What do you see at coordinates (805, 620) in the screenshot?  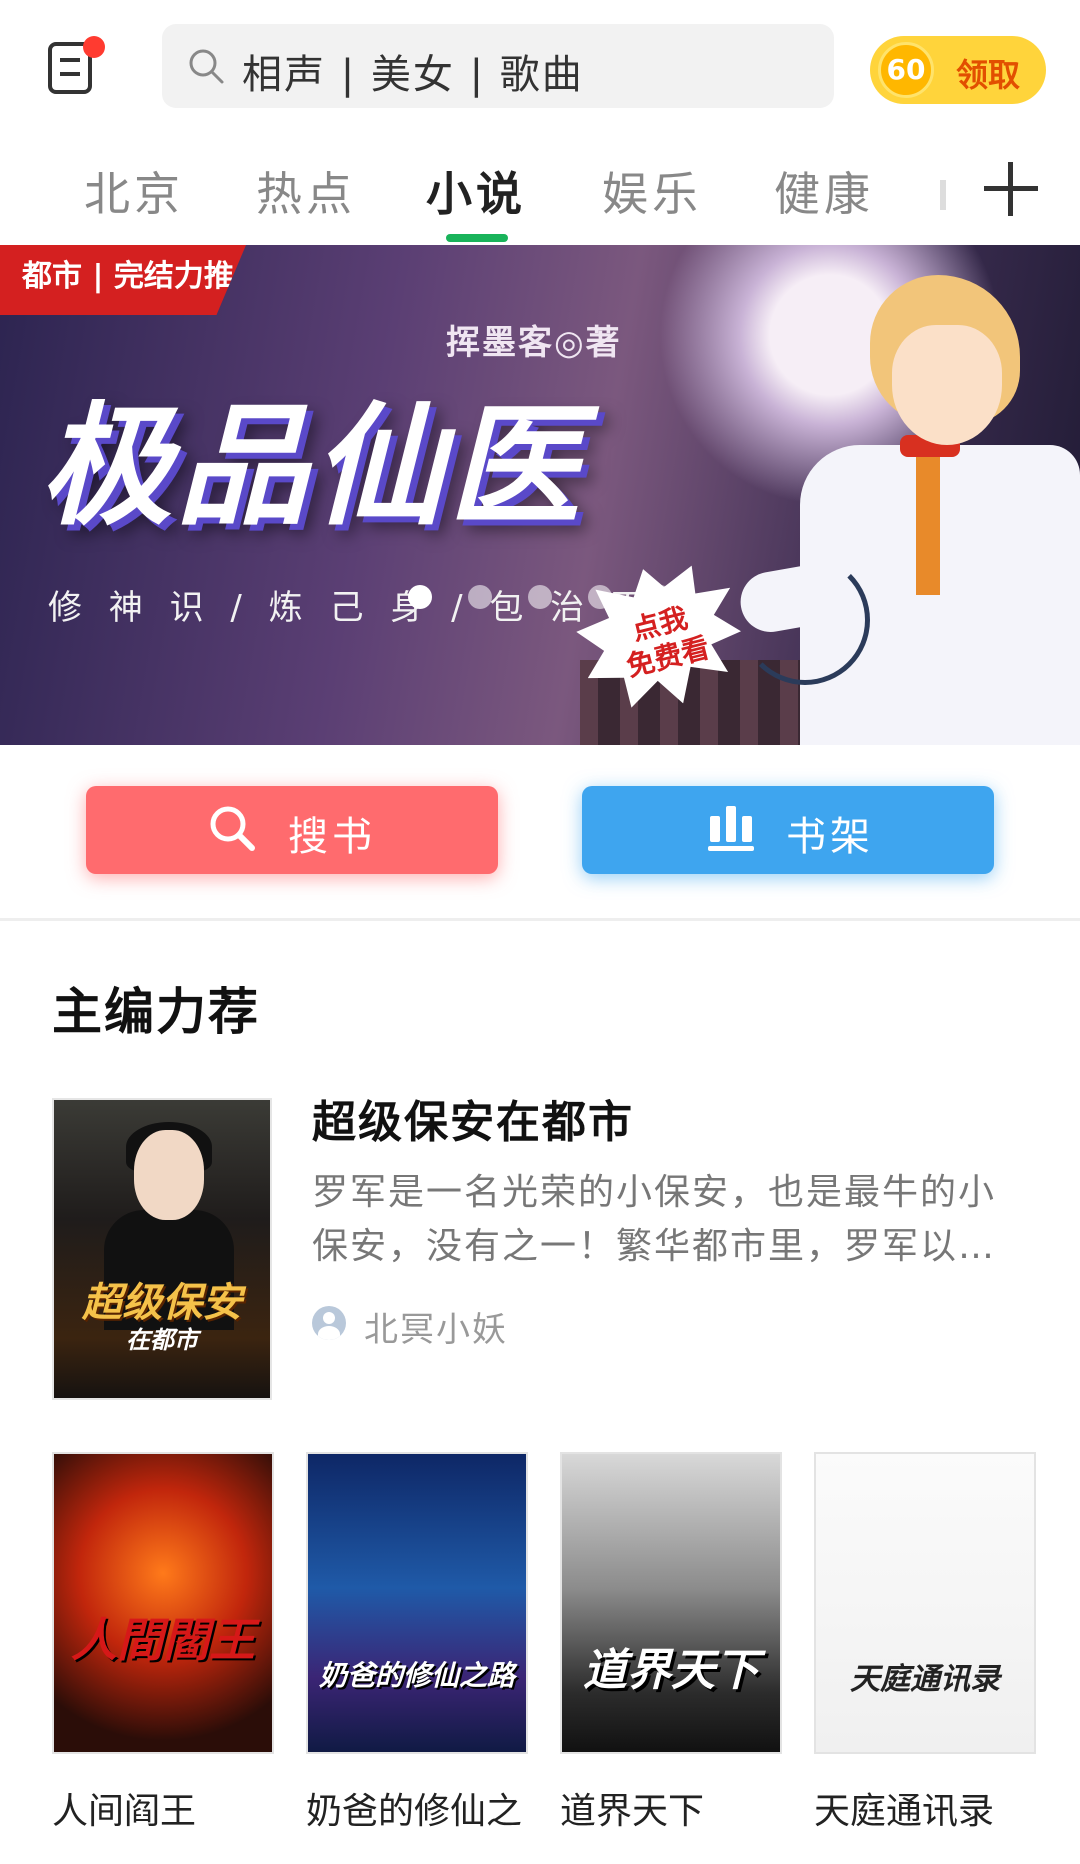 I see `stethoscope-icon` at bounding box center [805, 620].